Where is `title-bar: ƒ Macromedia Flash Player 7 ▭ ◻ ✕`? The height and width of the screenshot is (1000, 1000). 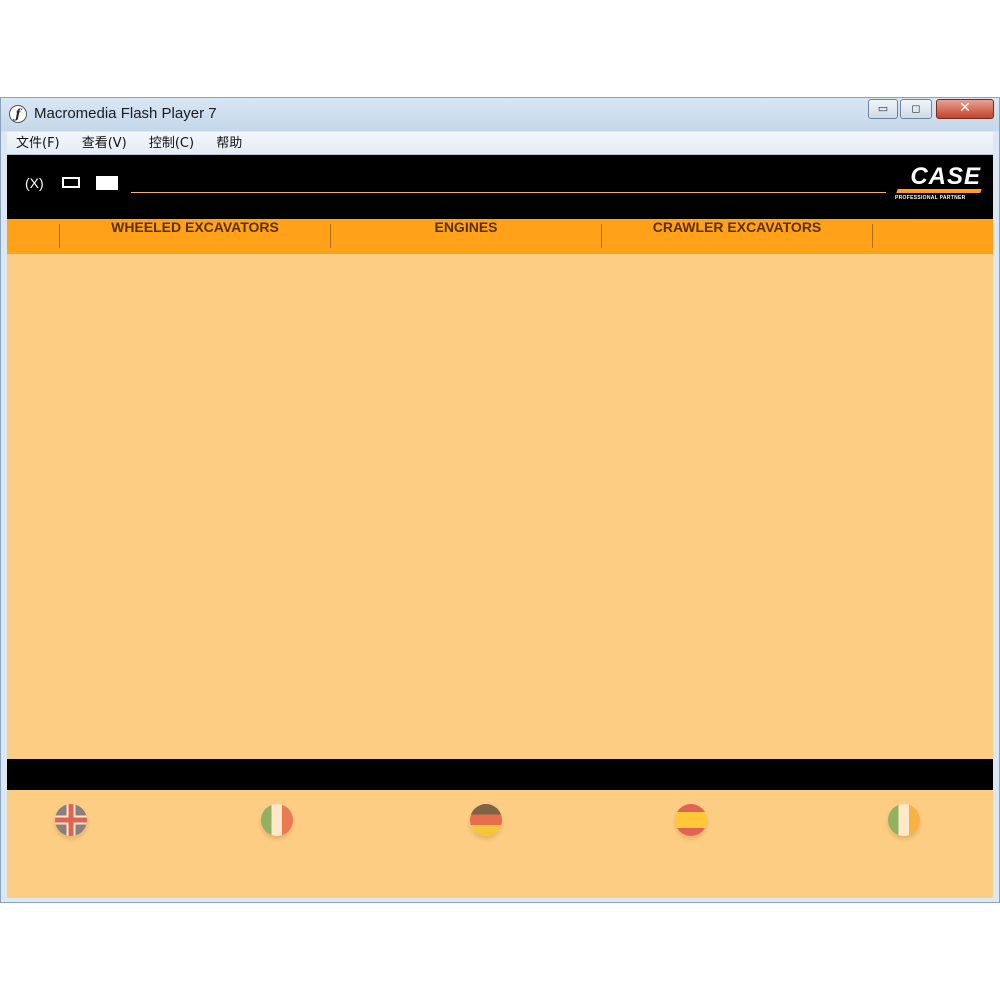
title-bar: ƒ Macromedia Flash Player 7 ▭ ◻ ✕ is located at coordinates (500, 114).